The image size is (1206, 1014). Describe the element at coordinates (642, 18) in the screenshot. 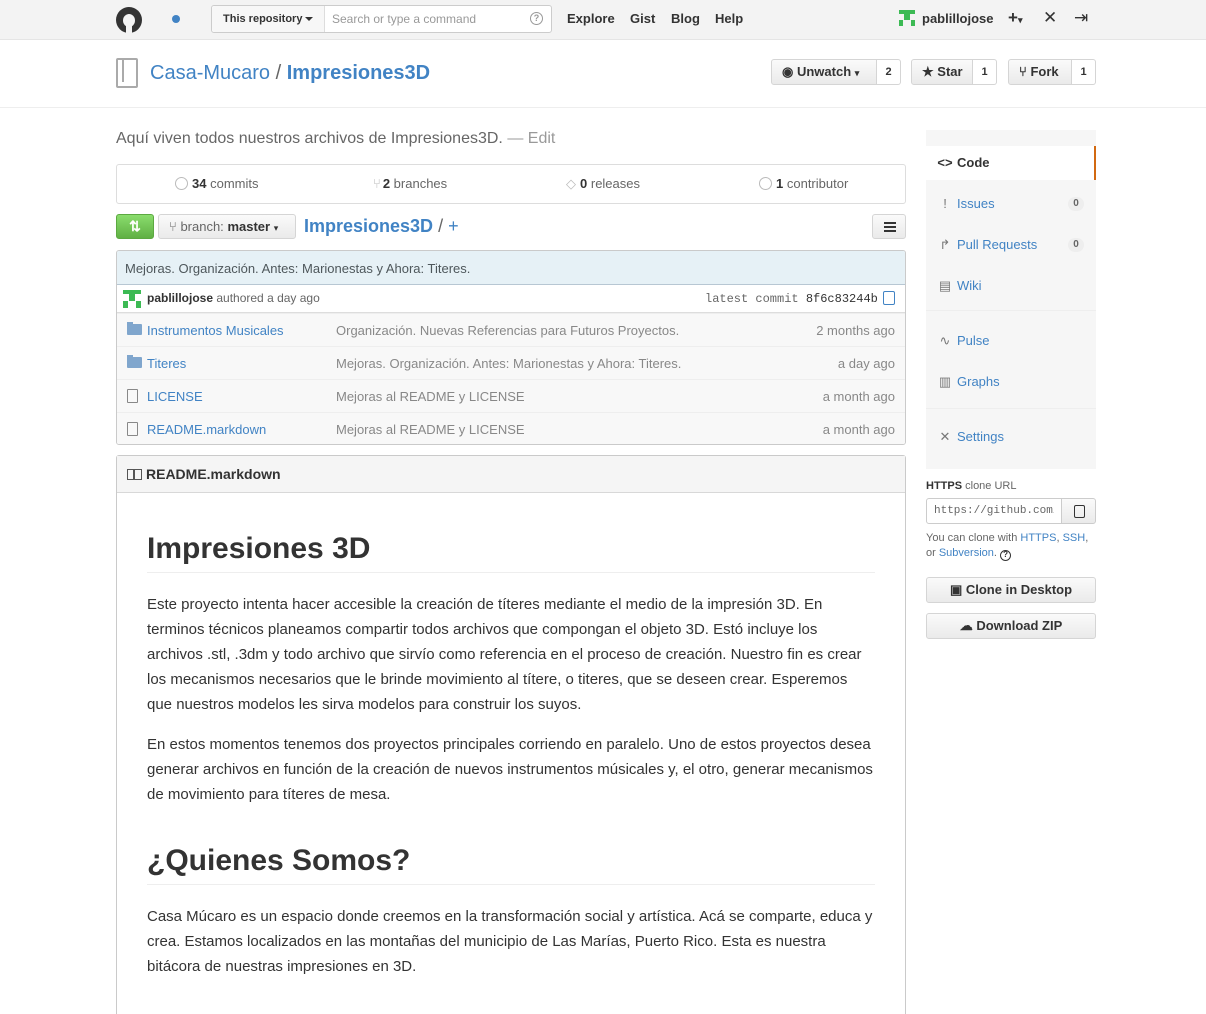

I see `nav-gist: Gist` at that location.